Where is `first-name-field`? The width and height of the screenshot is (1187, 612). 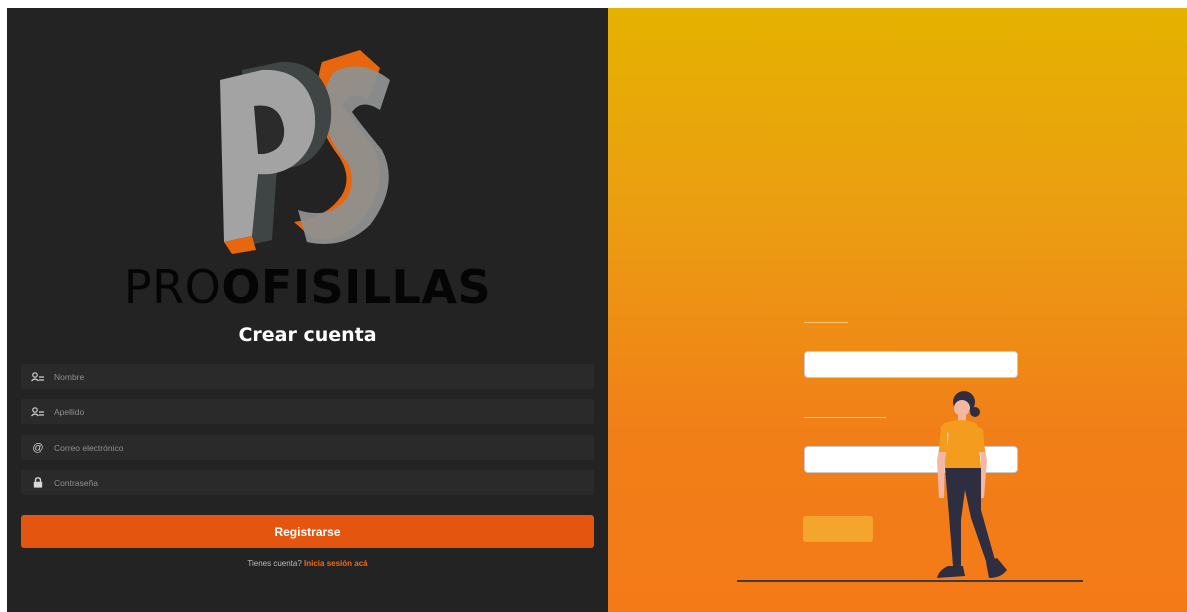
first-name-field is located at coordinates (307, 376).